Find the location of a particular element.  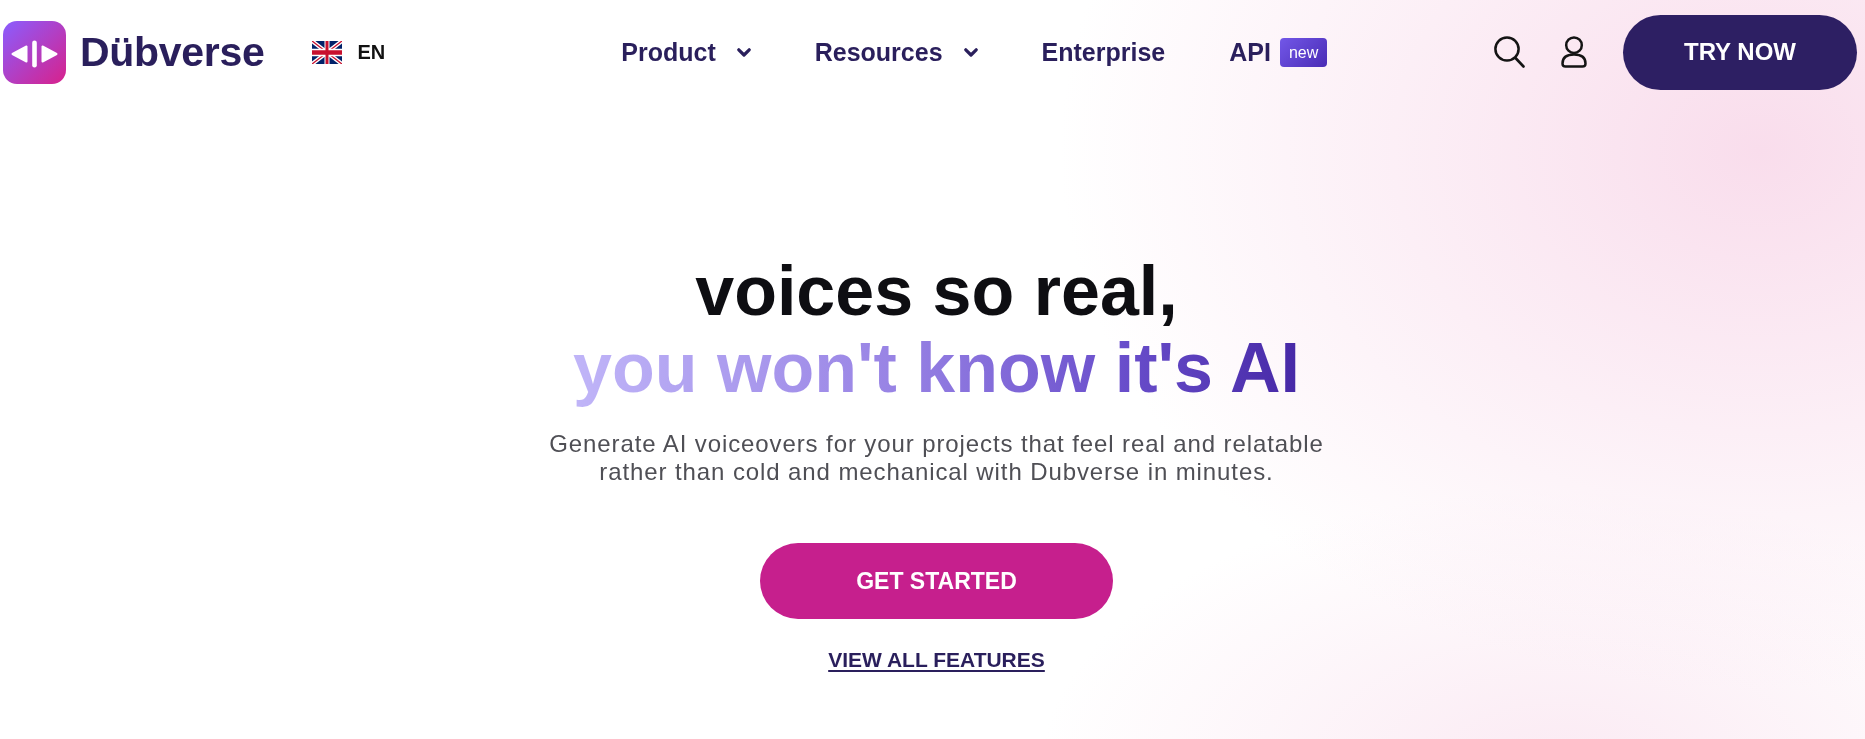

logo-icon is located at coordinates (34, 52).